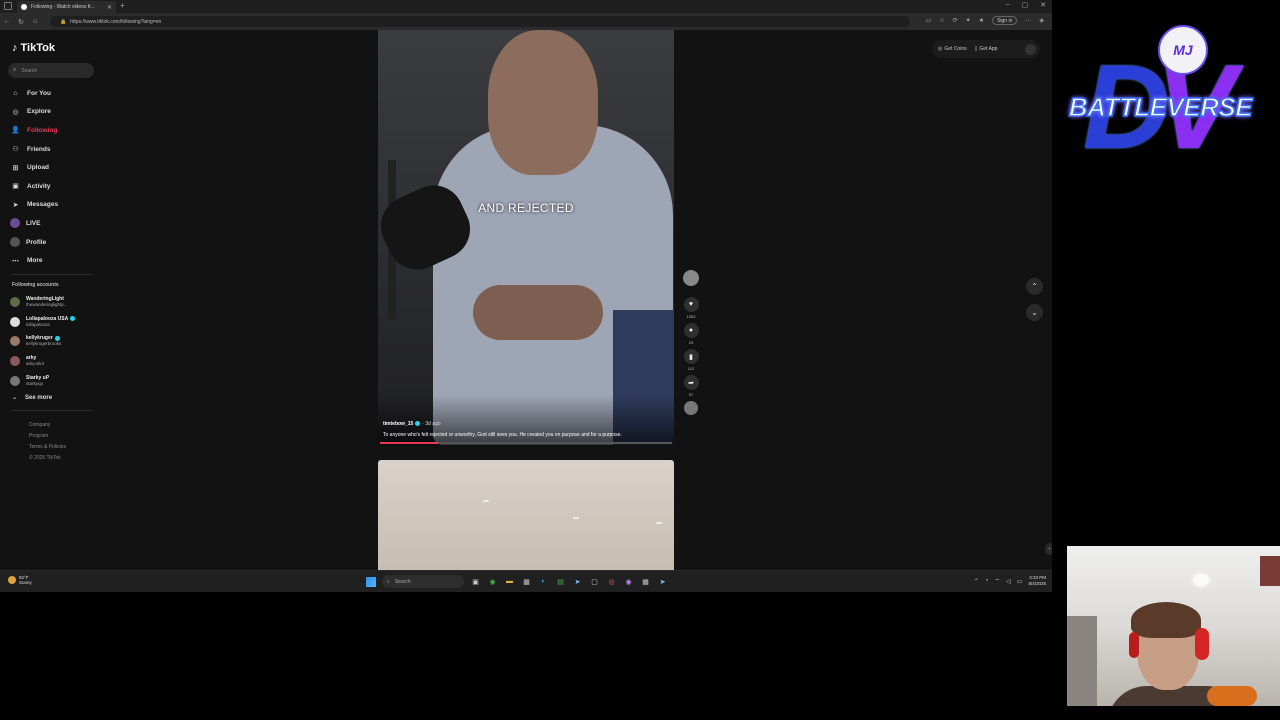 This screenshot has height=720, width=1280. I want to click on chrome-icon: ◎, so click(611, 581).